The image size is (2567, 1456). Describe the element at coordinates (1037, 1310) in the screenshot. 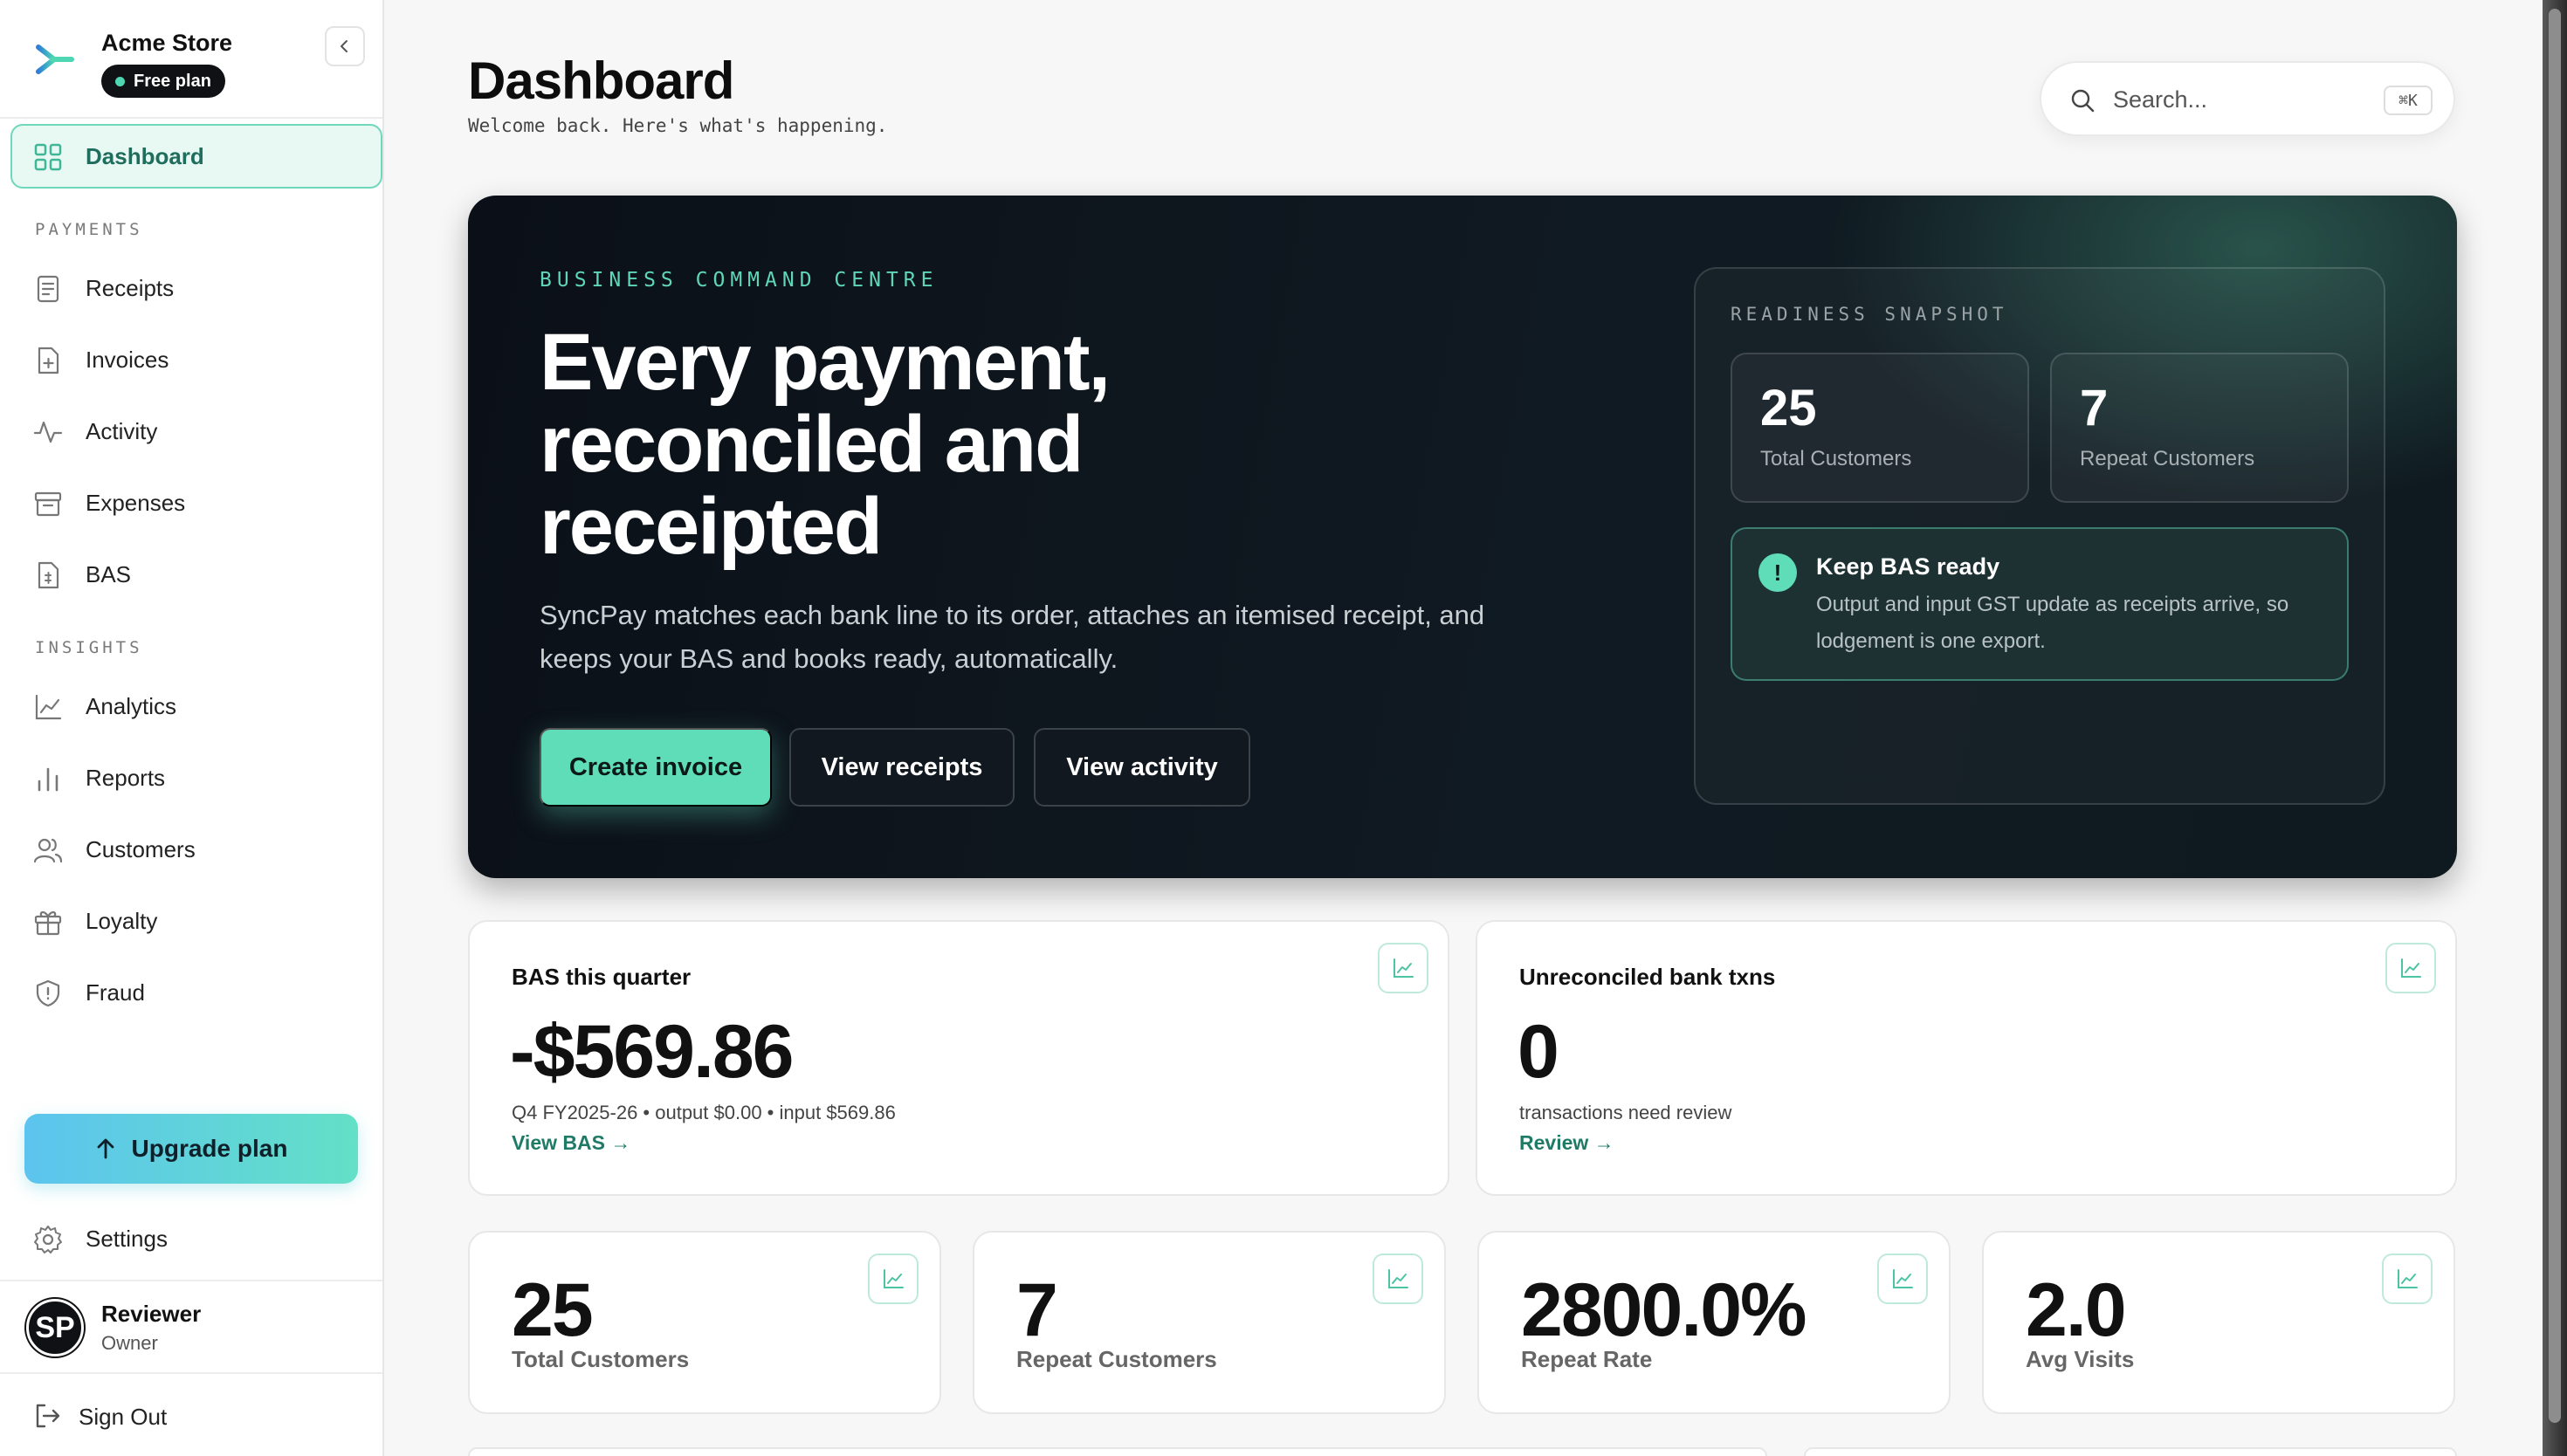

I see `card-value: 7` at that location.